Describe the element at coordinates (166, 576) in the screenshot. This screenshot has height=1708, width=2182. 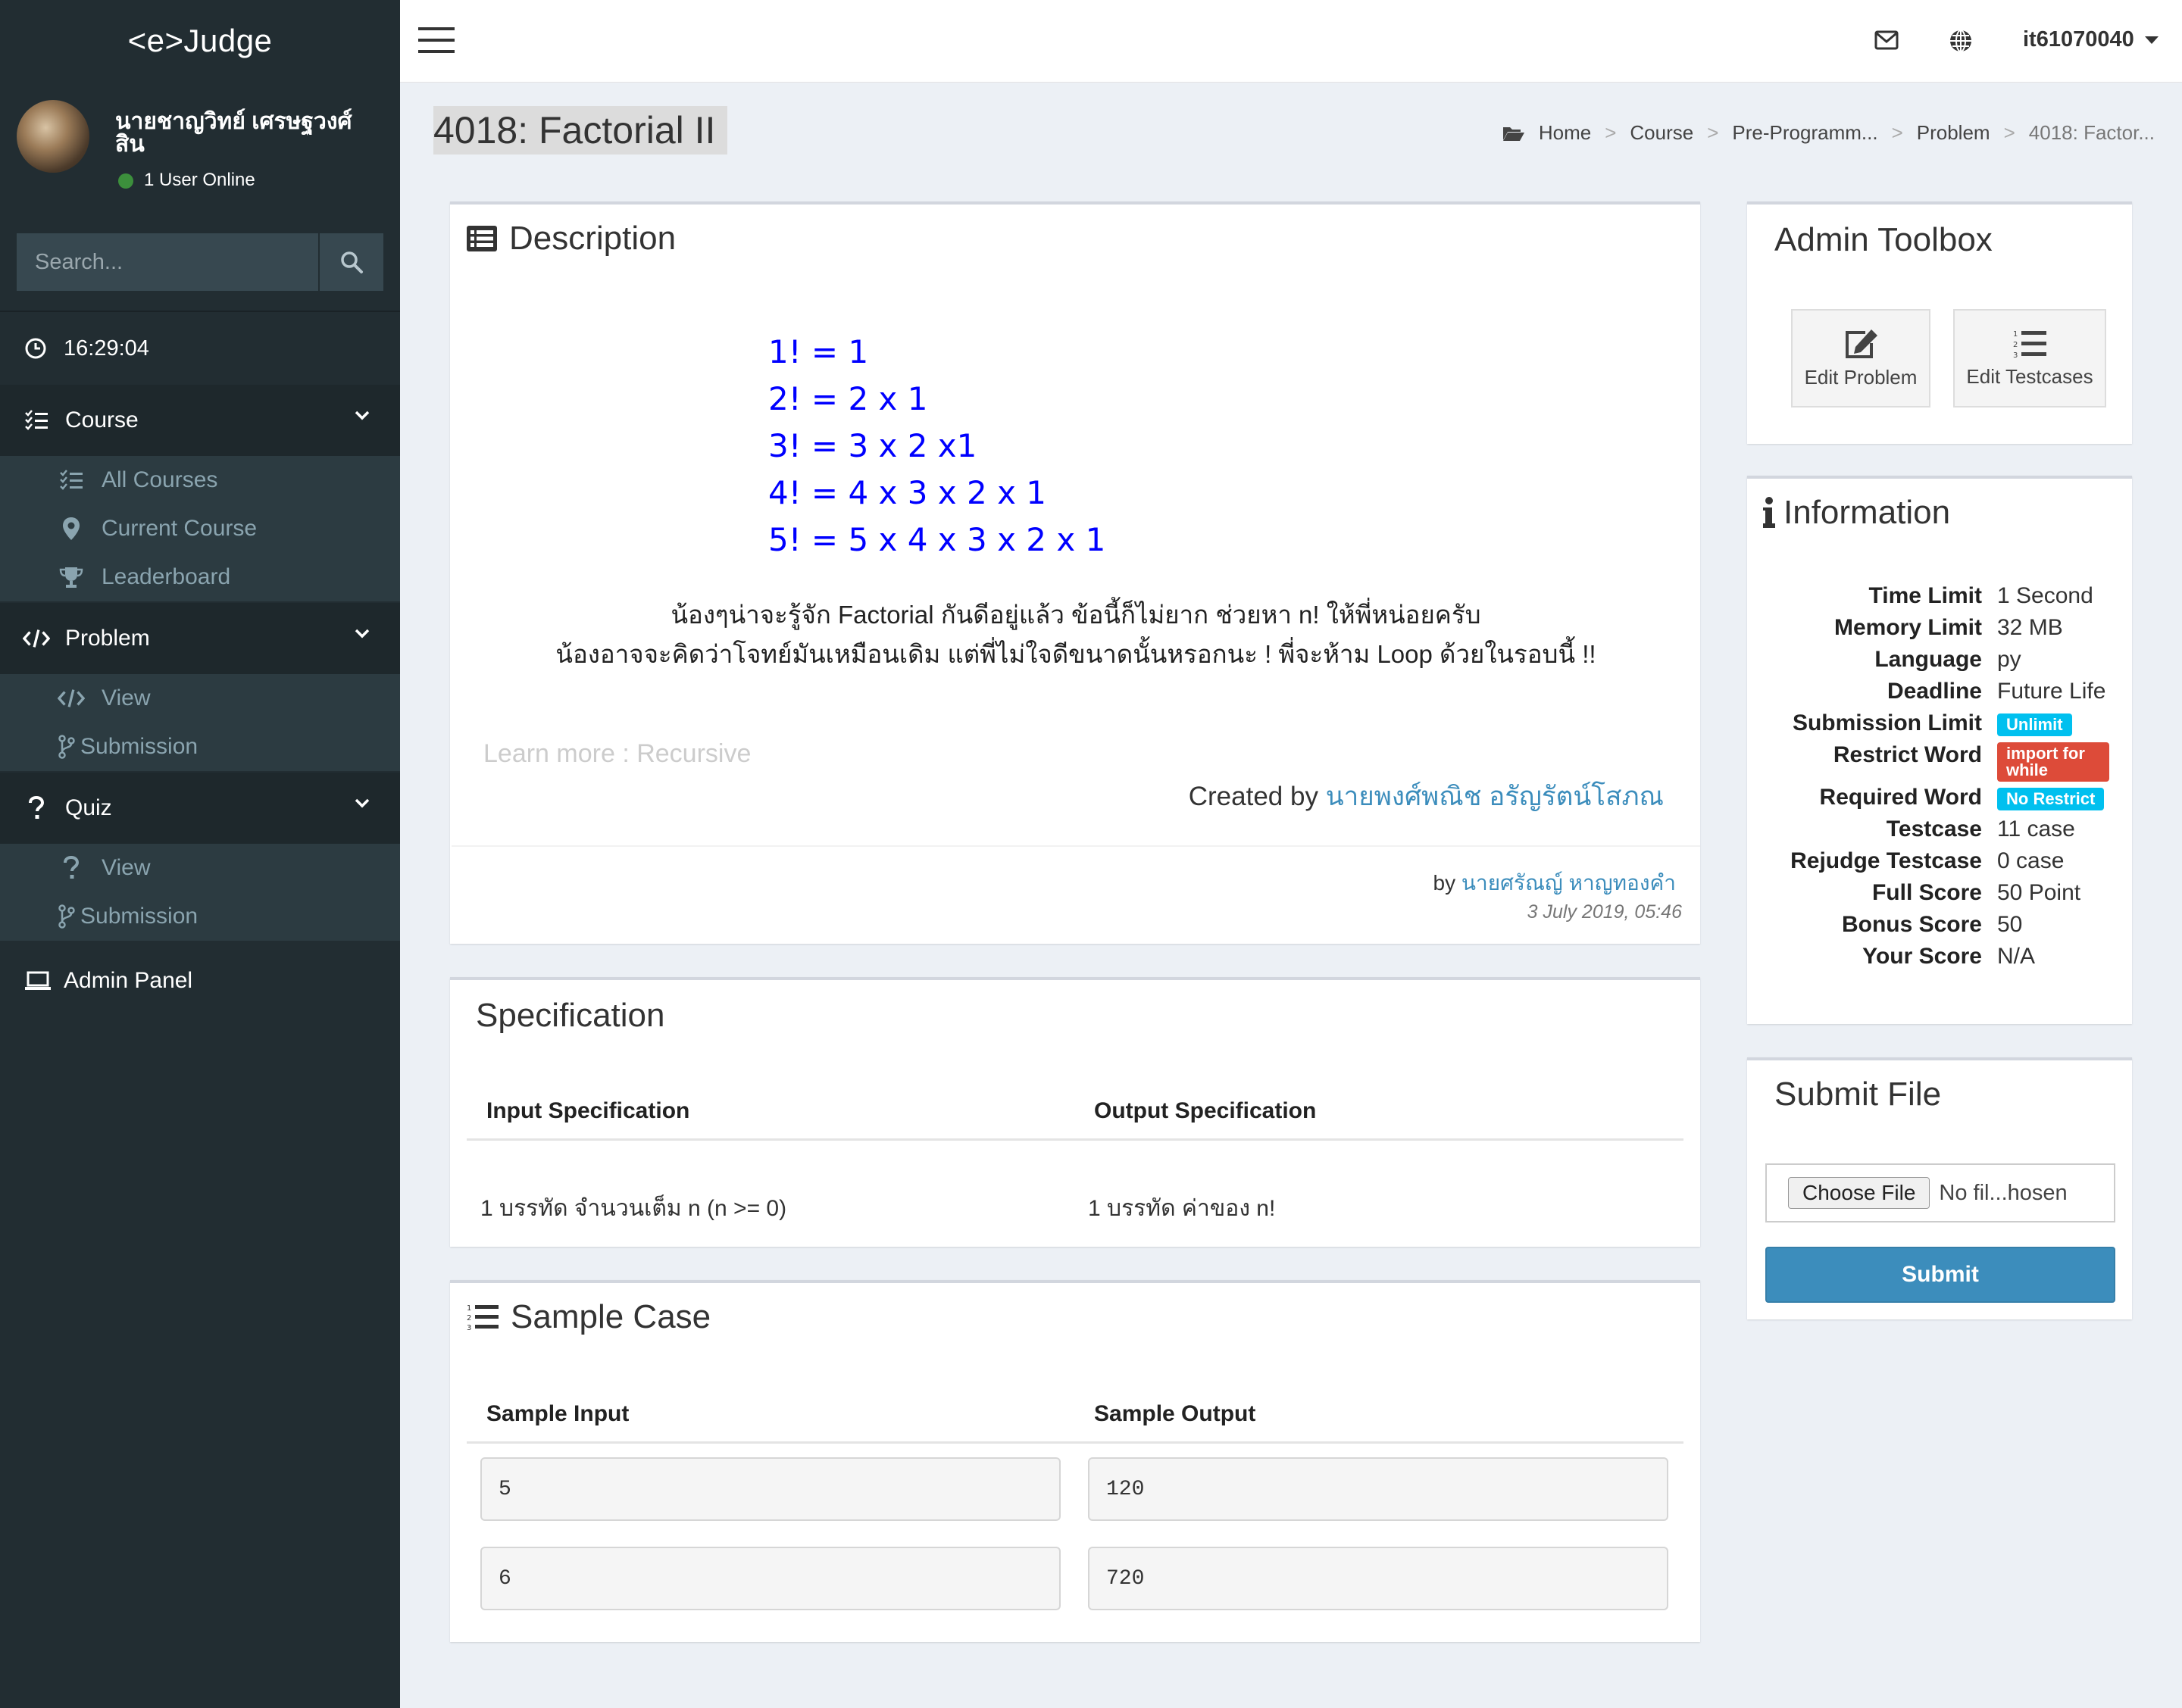
I see `sidebar-item-label: Leaderboard` at that location.